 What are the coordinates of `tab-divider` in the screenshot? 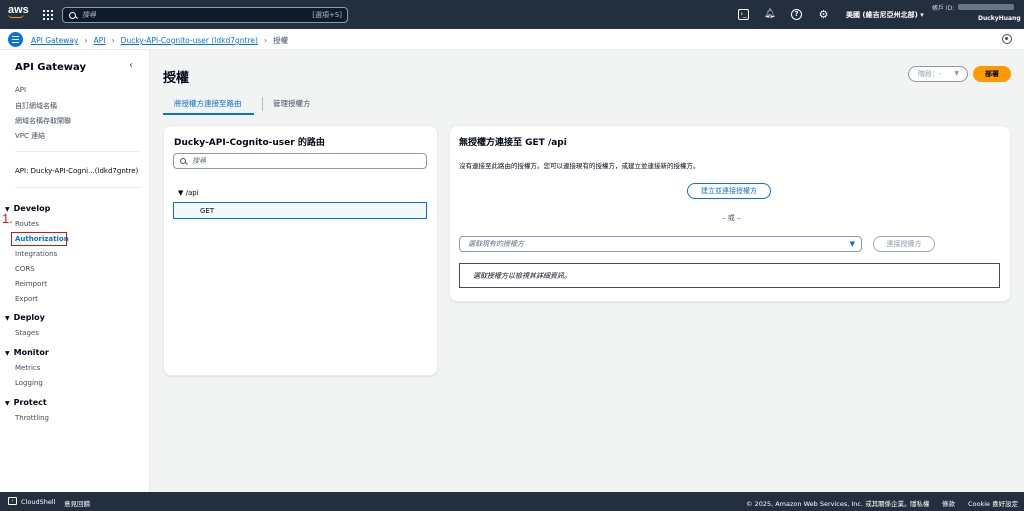 It's located at (262, 104).